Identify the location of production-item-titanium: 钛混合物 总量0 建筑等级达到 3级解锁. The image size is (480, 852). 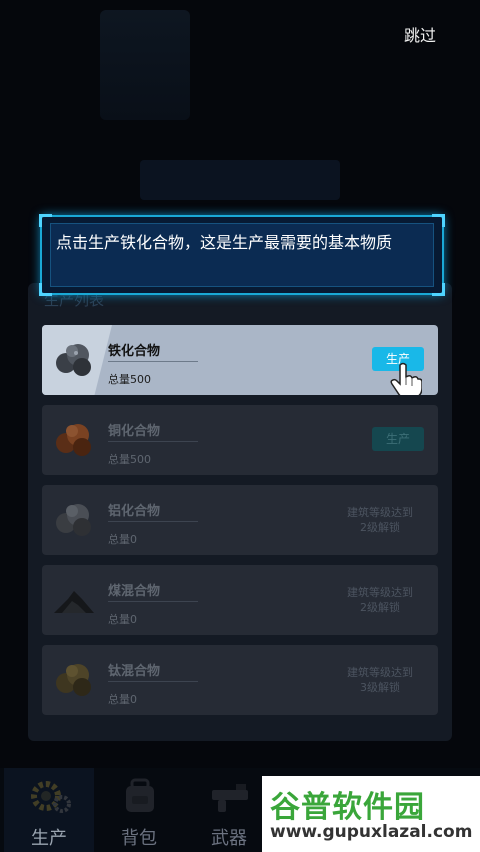
(240, 680).